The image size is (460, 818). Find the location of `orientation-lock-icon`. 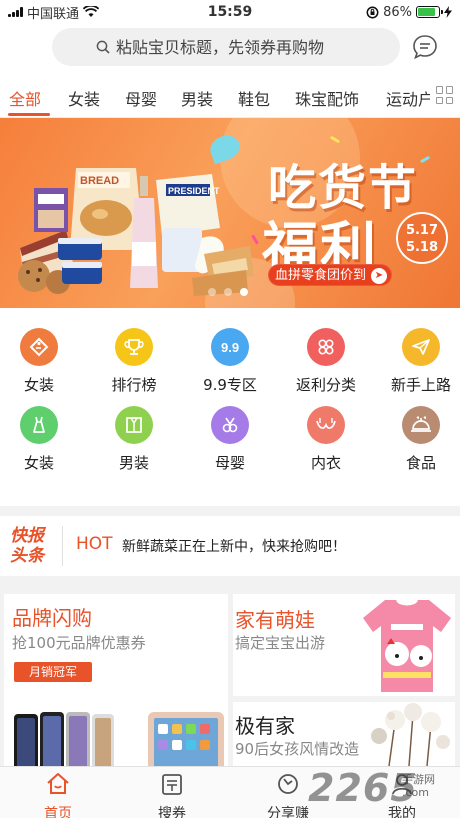

orientation-lock-icon is located at coordinates (372, 12).